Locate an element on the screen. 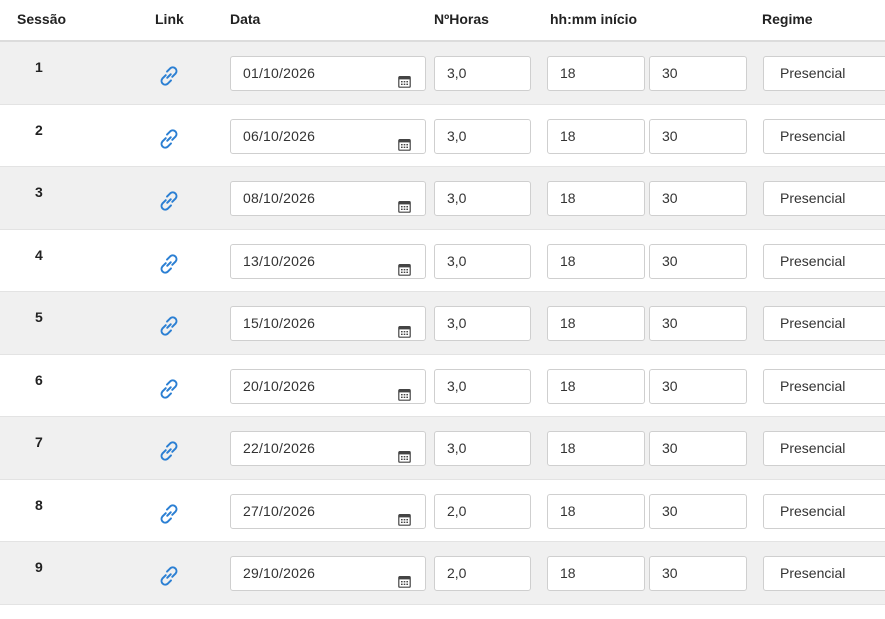 This screenshot has width=885, height=619. header-regime: Regime is located at coordinates (787, 19).